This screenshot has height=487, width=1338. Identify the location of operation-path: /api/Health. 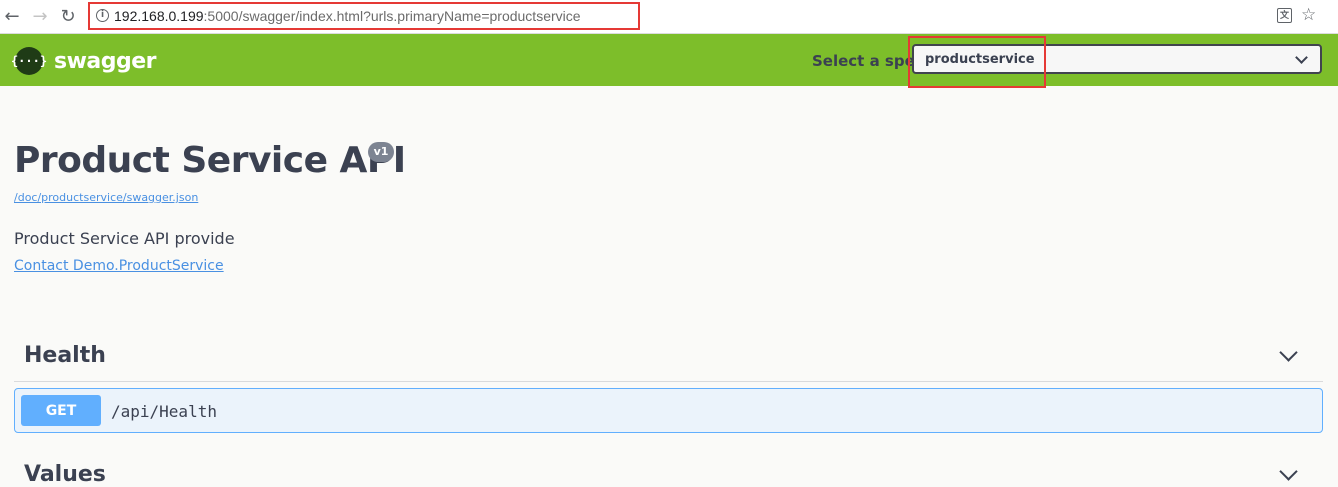
(164, 411).